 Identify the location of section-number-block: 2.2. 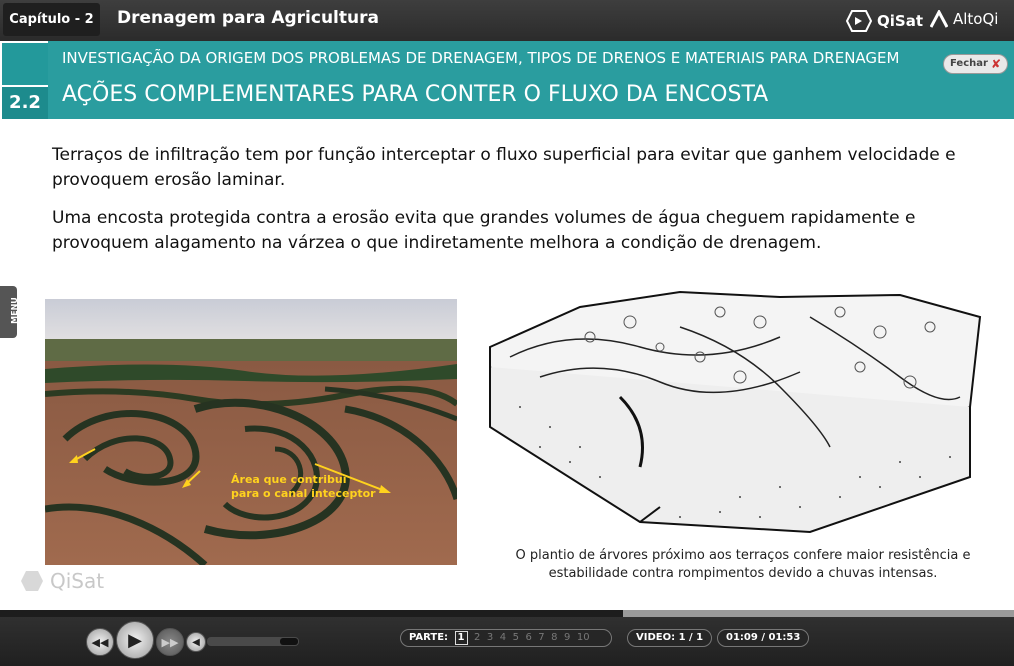
(24, 80).